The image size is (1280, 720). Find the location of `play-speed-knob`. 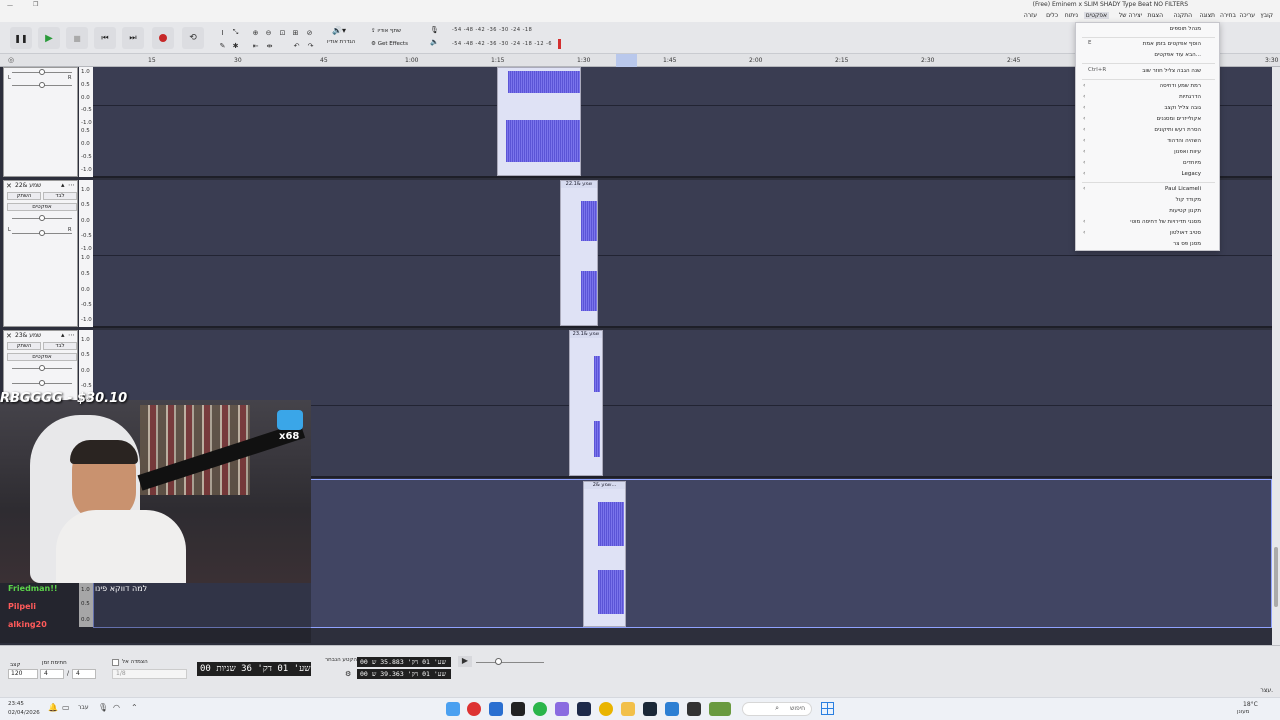

play-speed-knob is located at coordinates (498, 661).